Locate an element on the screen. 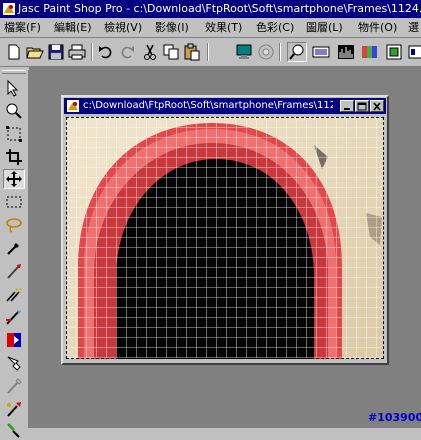  standard-toolbar is located at coordinates (210, 52).